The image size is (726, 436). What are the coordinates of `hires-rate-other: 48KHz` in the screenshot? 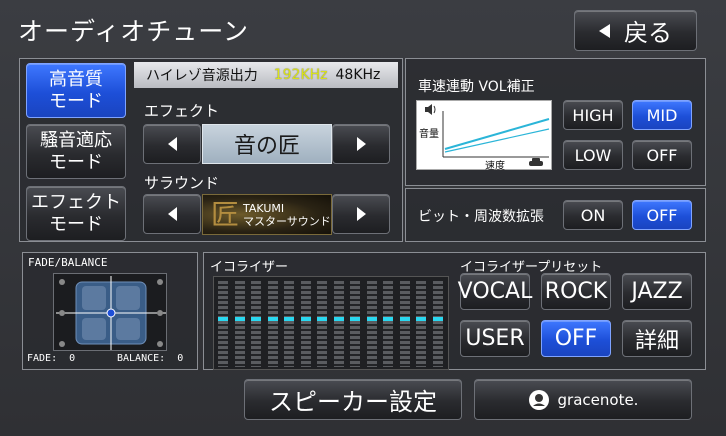 It's located at (358, 75).